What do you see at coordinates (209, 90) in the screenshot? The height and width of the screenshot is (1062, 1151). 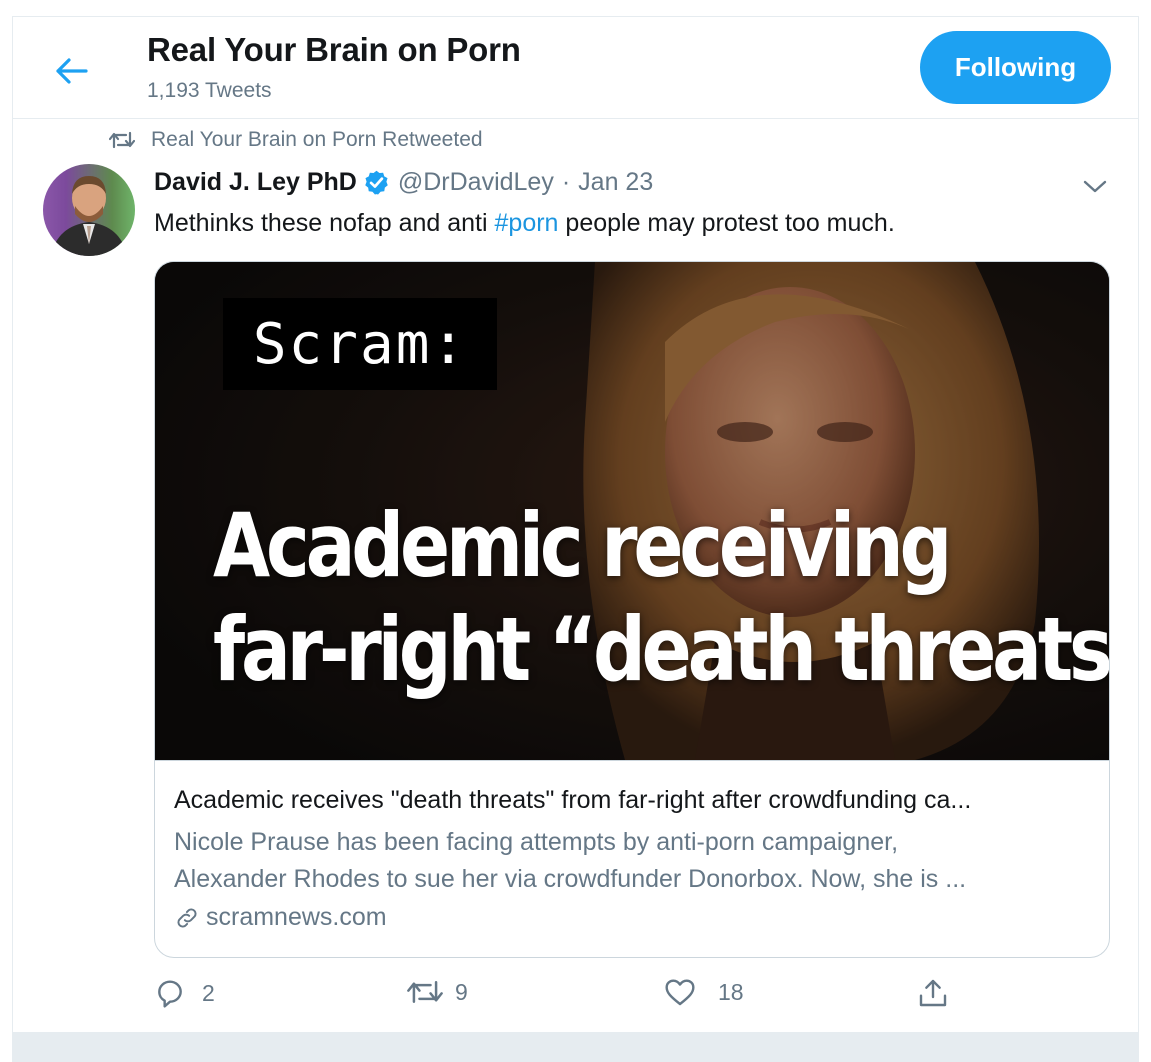 I see `tweet-count: 1,193 Tweets` at bounding box center [209, 90].